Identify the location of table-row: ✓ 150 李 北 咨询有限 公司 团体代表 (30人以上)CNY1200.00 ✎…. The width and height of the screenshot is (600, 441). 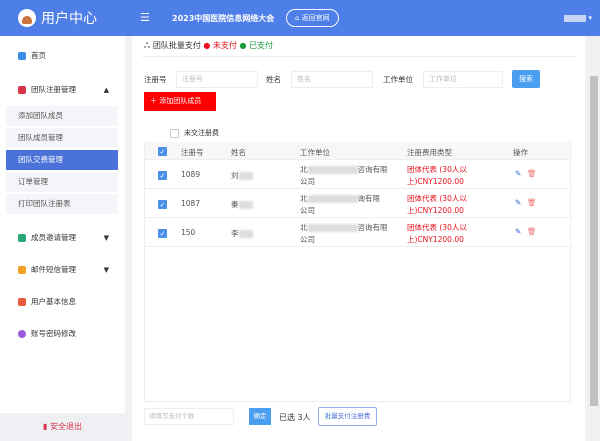
(358, 232).